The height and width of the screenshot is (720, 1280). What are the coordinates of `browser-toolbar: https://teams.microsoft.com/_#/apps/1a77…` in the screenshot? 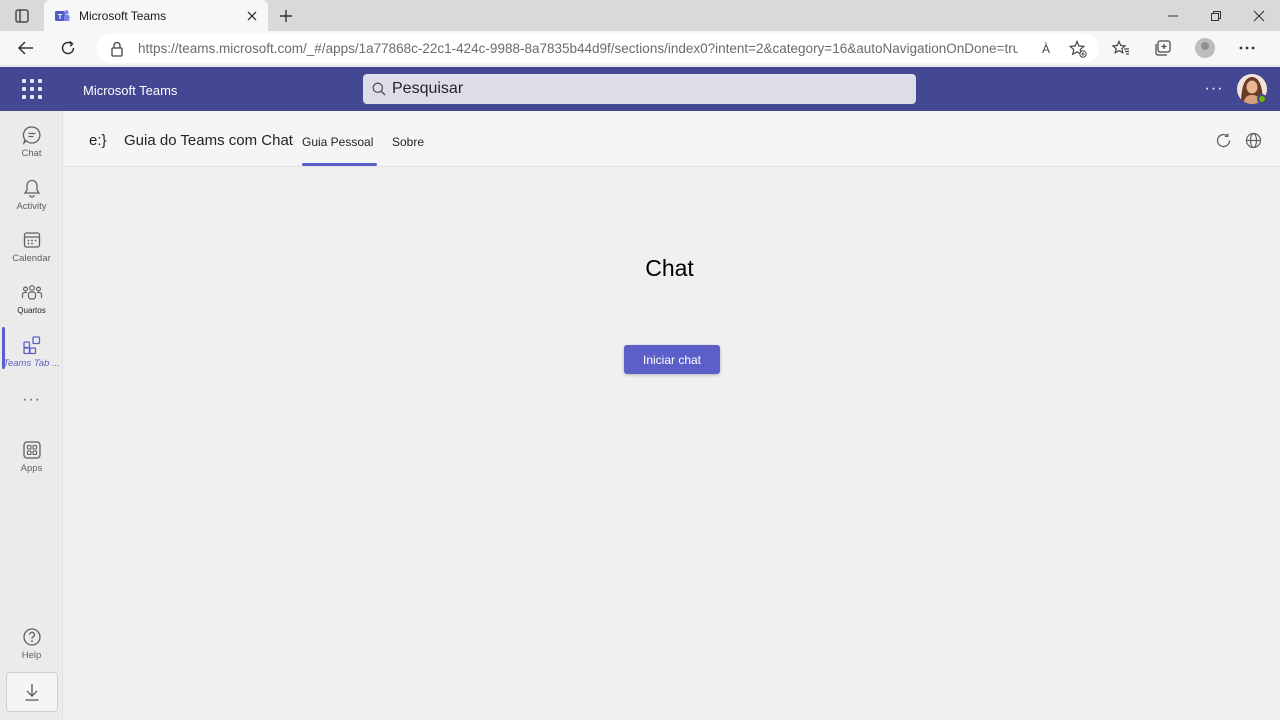 It's located at (640, 48).